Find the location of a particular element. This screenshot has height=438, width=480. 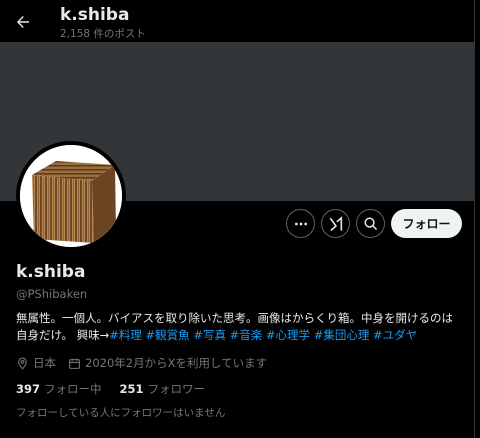

top-bar: k.shiba 2,158 件のポスト is located at coordinates (237, 21).